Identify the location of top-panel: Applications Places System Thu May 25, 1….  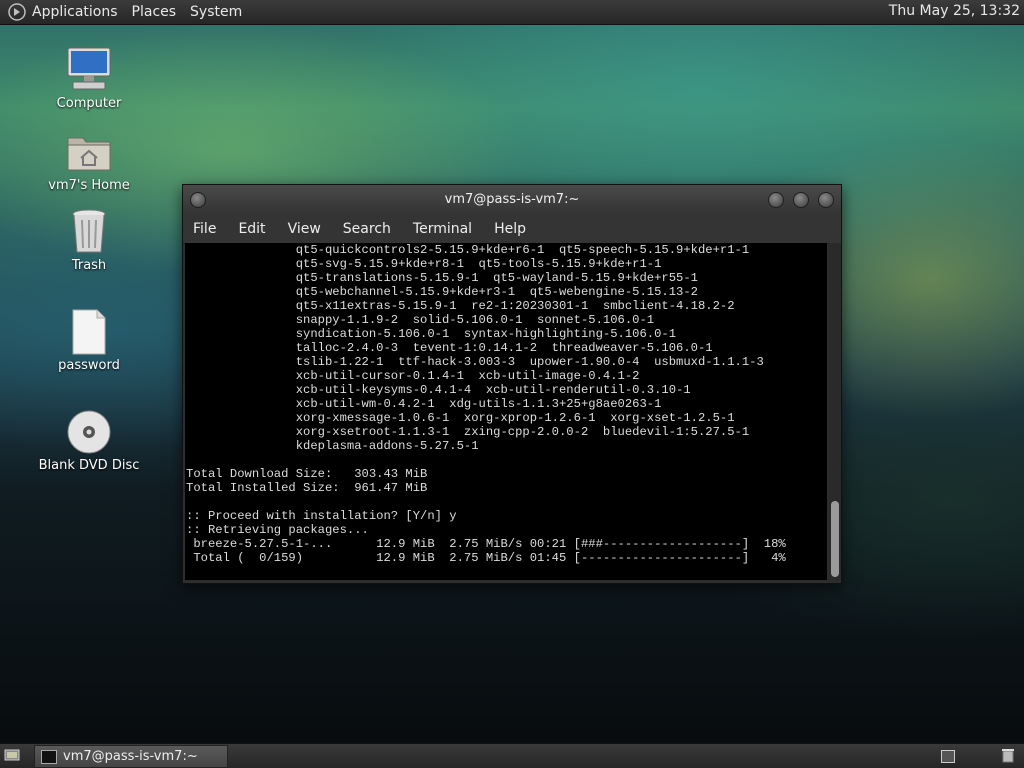
(512, 12).